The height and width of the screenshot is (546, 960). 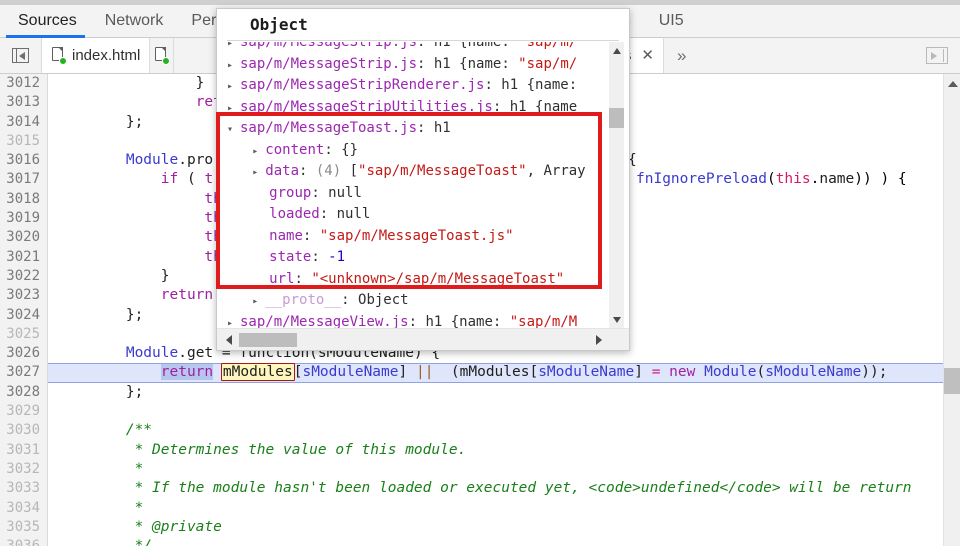 I want to click on line-number: 3022, so click(x=24, y=276).